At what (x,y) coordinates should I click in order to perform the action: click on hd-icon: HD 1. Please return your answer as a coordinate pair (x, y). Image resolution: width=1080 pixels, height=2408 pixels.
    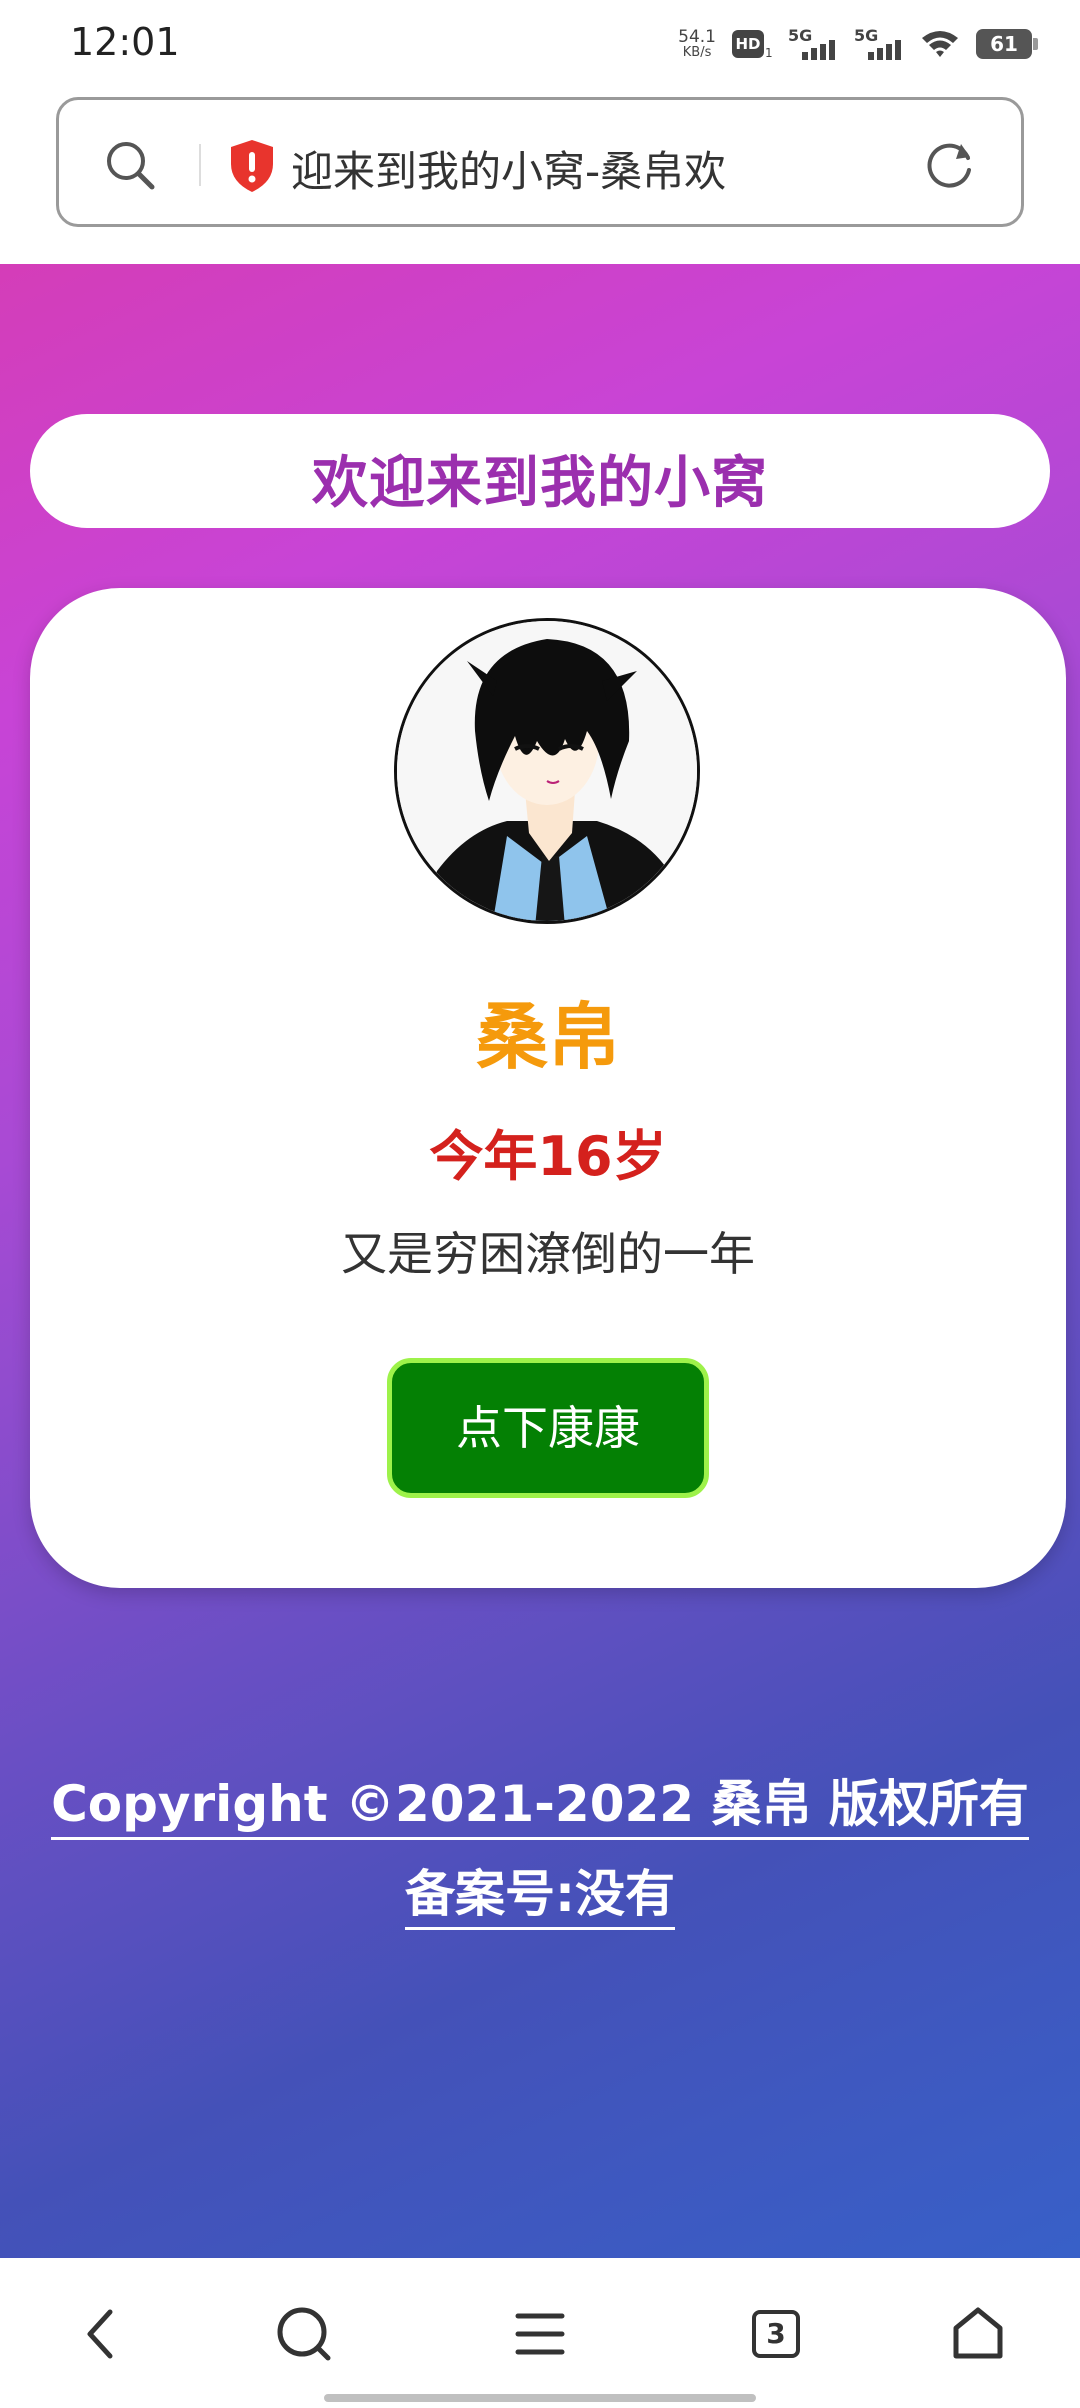
    Looking at the image, I should click on (752, 44).